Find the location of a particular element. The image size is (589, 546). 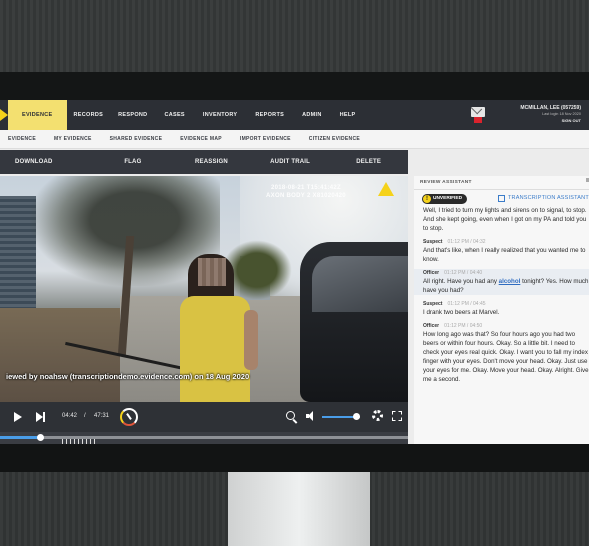

entry-text: I drank two beers at Marvel. is located at coordinates (461, 312).